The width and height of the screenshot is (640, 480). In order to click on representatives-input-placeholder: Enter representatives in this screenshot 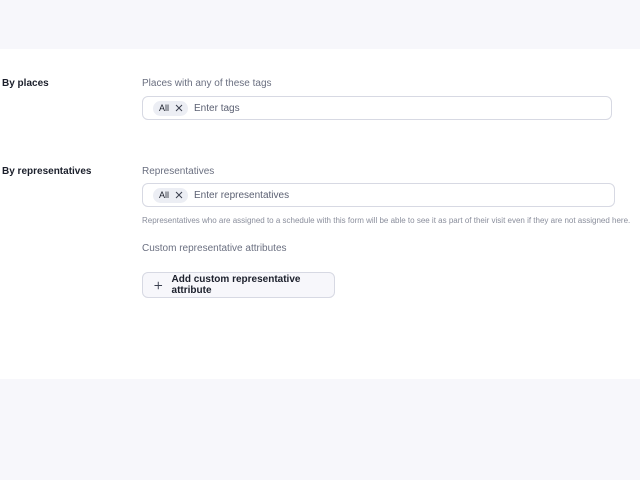, I will do `click(241, 195)`.